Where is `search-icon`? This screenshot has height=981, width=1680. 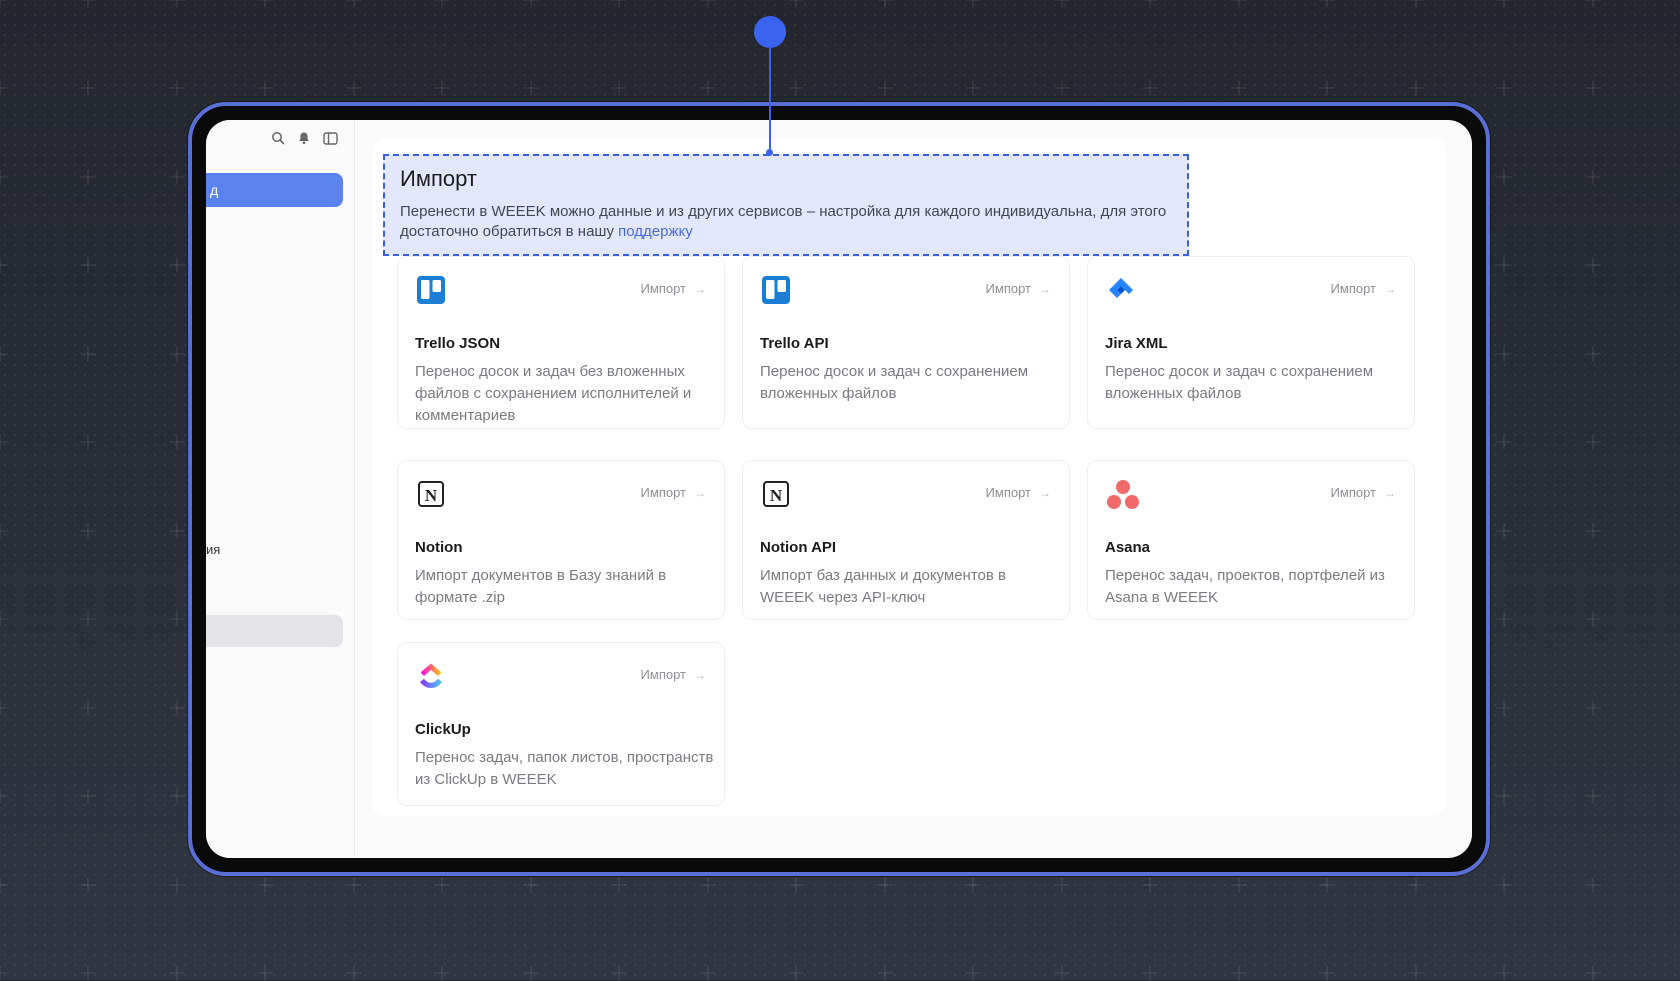
search-icon is located at coordinates (278, 138).